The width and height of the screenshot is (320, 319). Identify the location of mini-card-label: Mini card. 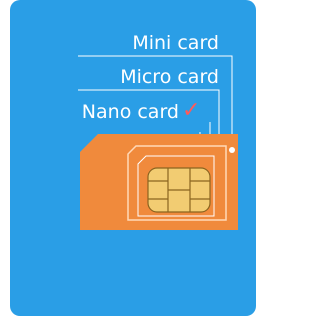
(175, 43).